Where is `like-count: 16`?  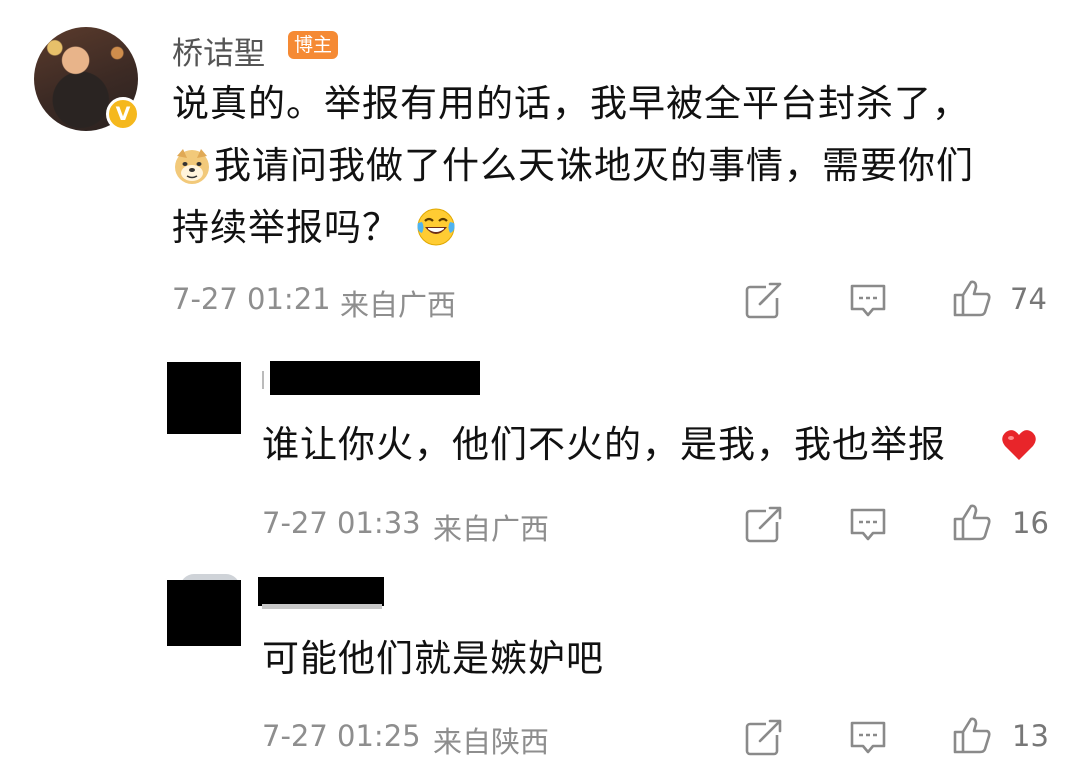
like-count: 16 is located at coordinates (1030, 523).